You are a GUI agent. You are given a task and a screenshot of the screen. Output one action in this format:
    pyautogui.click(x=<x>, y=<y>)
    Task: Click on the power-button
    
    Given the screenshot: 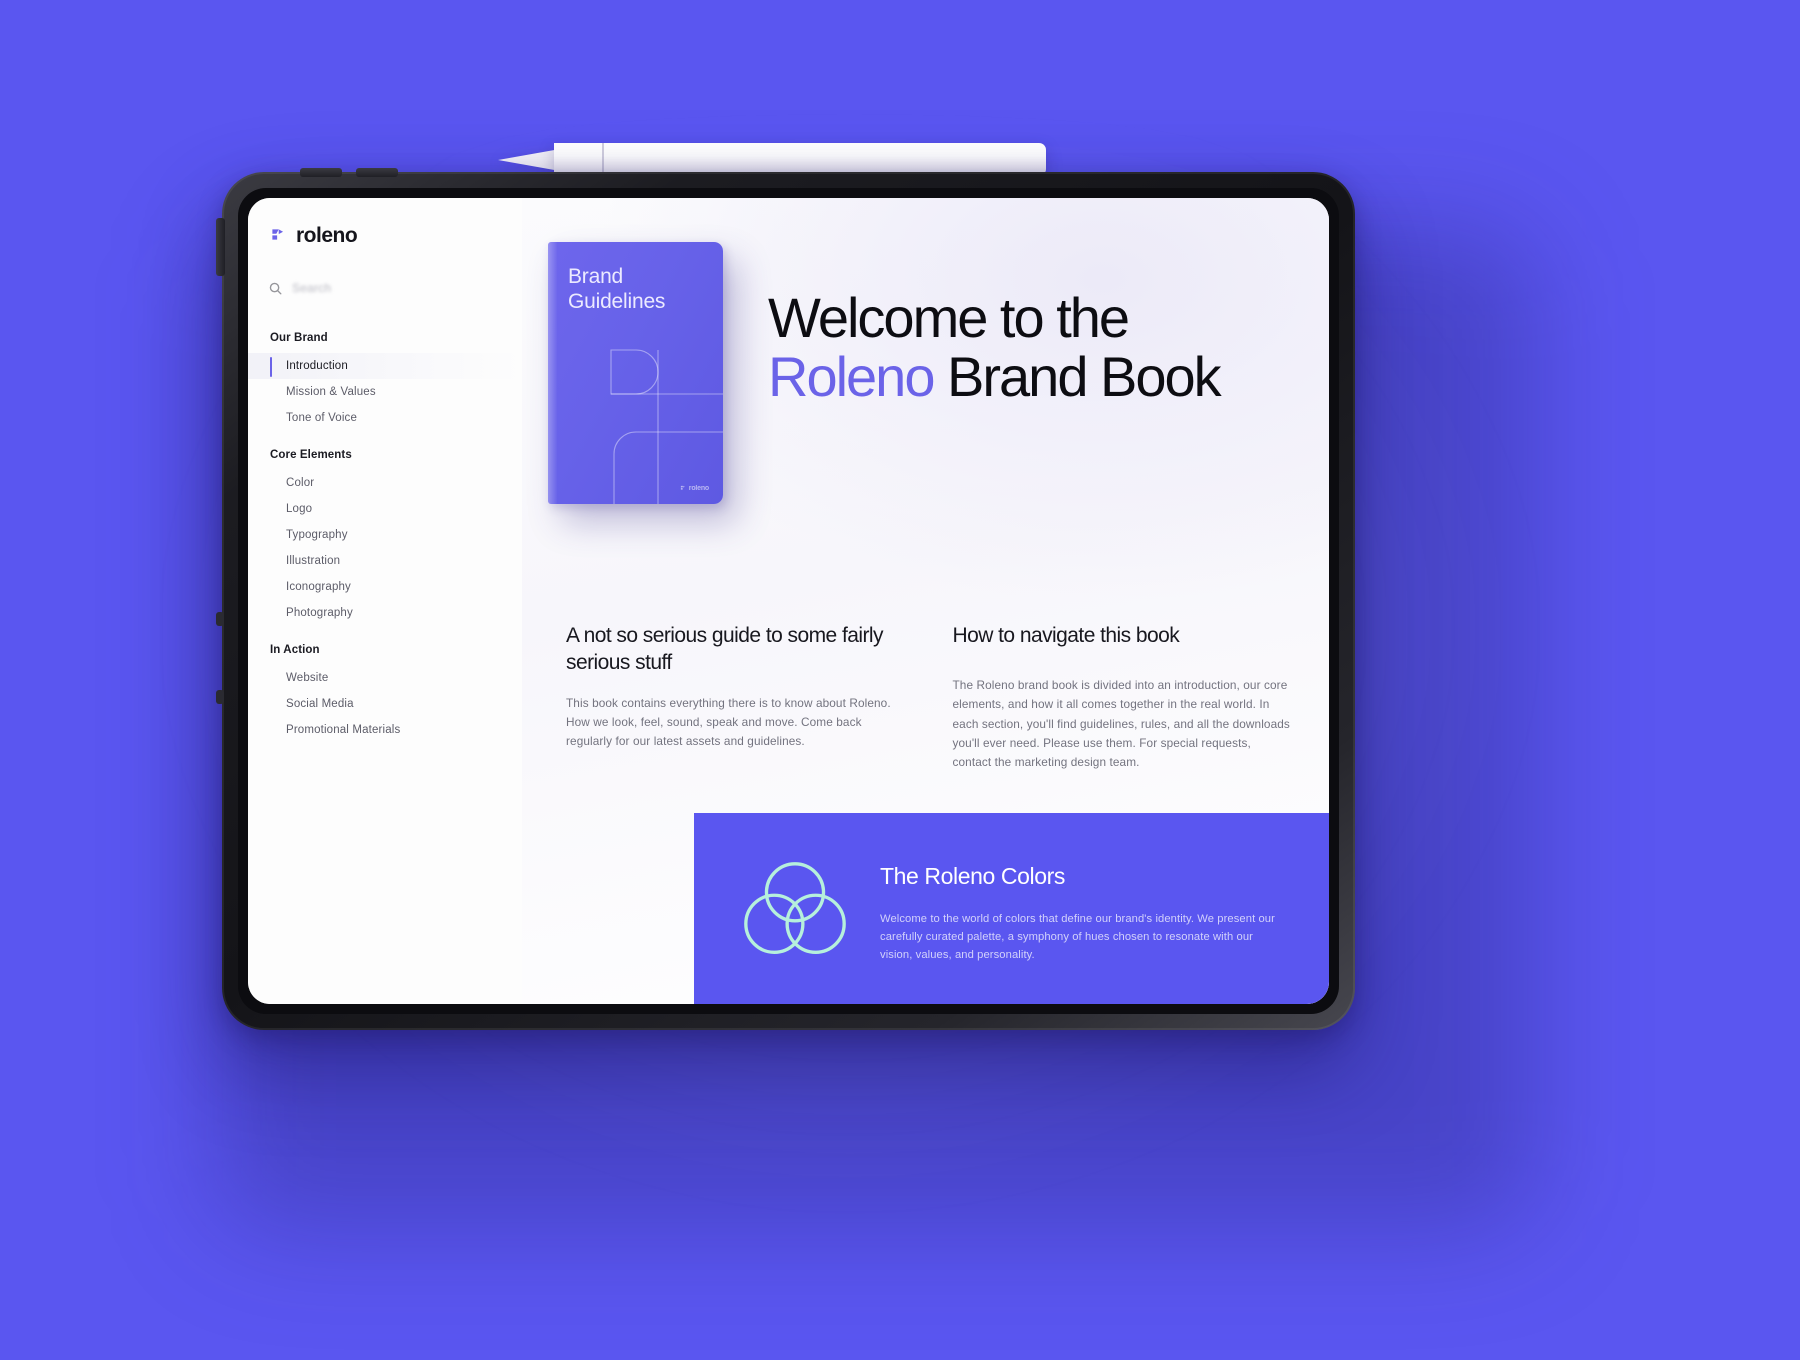 What is the action you would take?
    pyautogui.click(x=220, y=247)
    